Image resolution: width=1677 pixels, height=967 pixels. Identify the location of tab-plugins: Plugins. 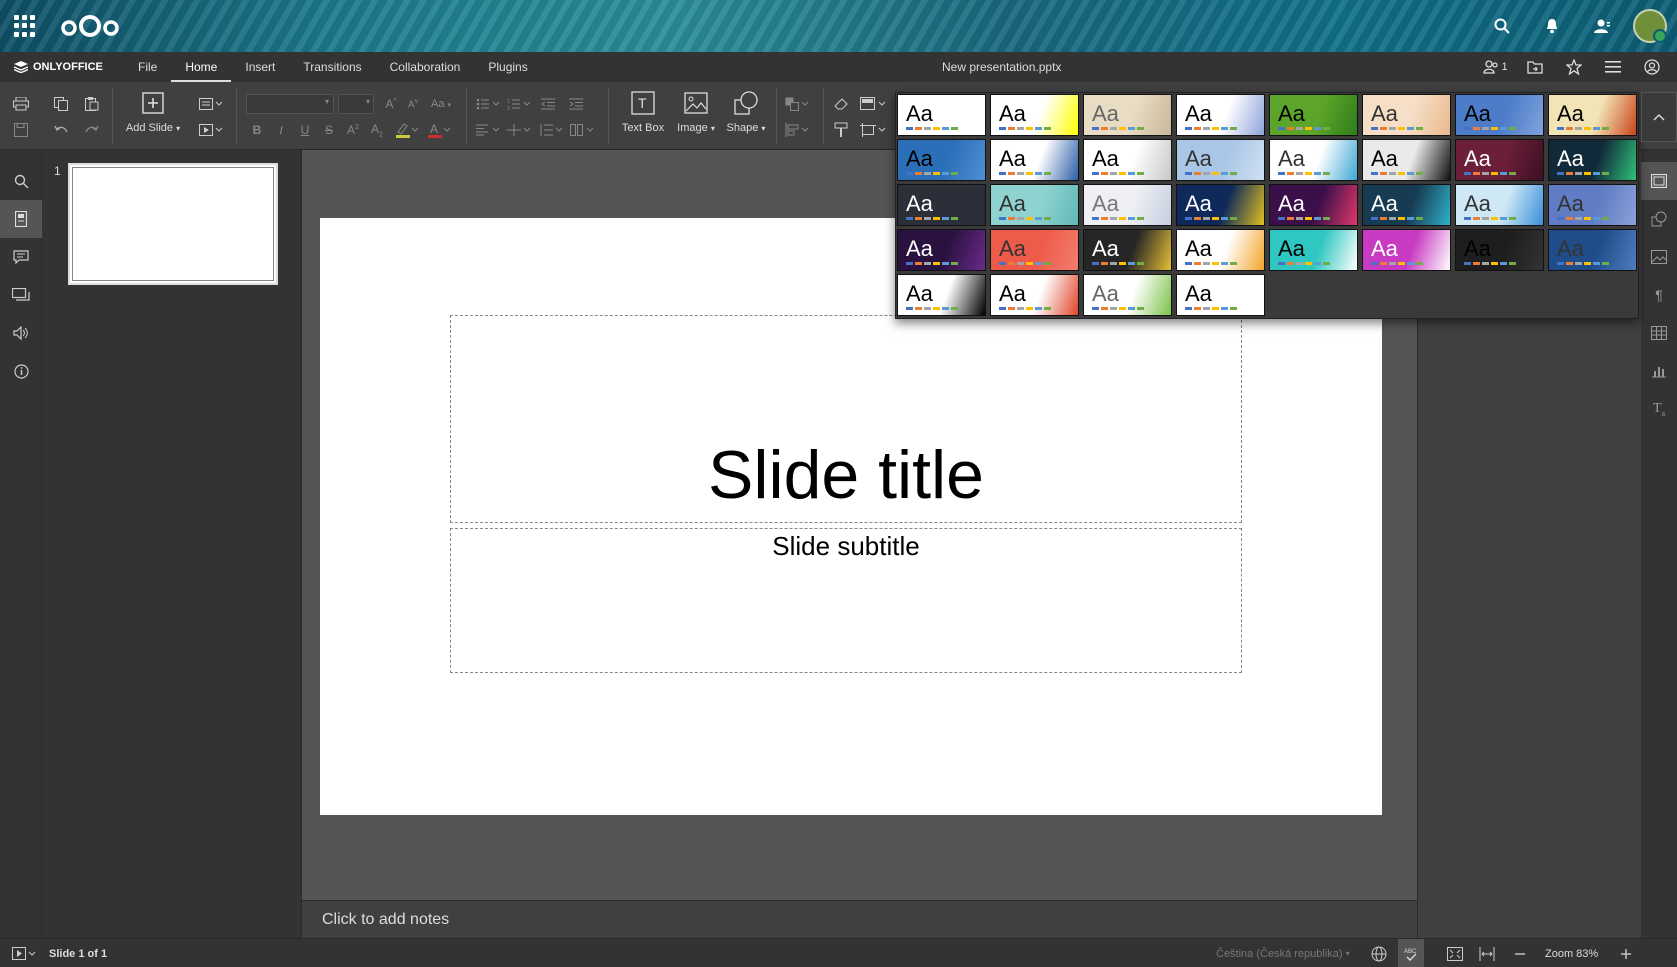
(507, 67).